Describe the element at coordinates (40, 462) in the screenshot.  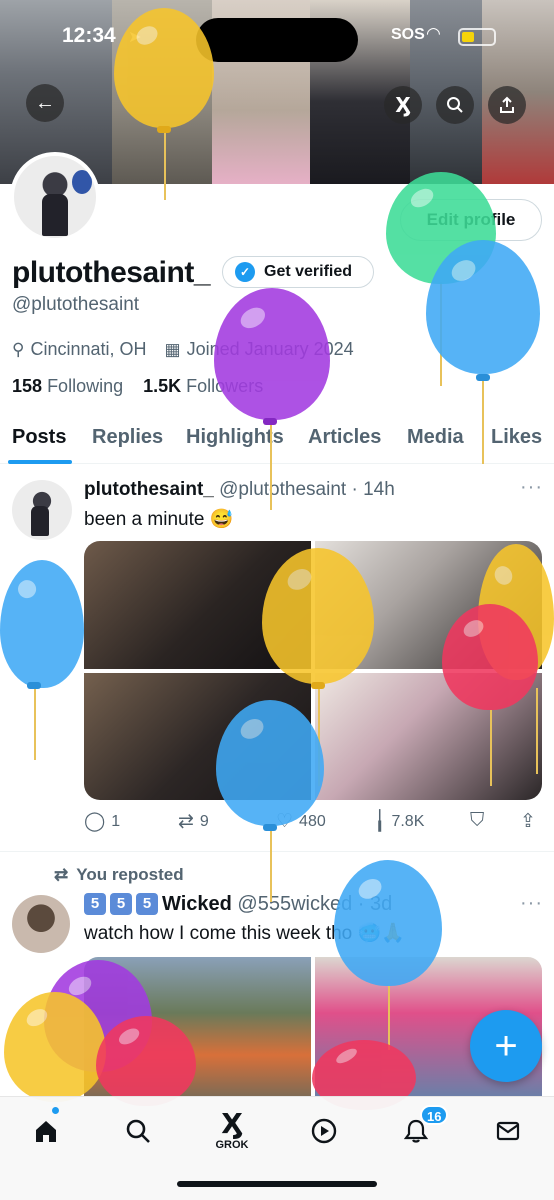
I see `active-tab-indicator` at that location.